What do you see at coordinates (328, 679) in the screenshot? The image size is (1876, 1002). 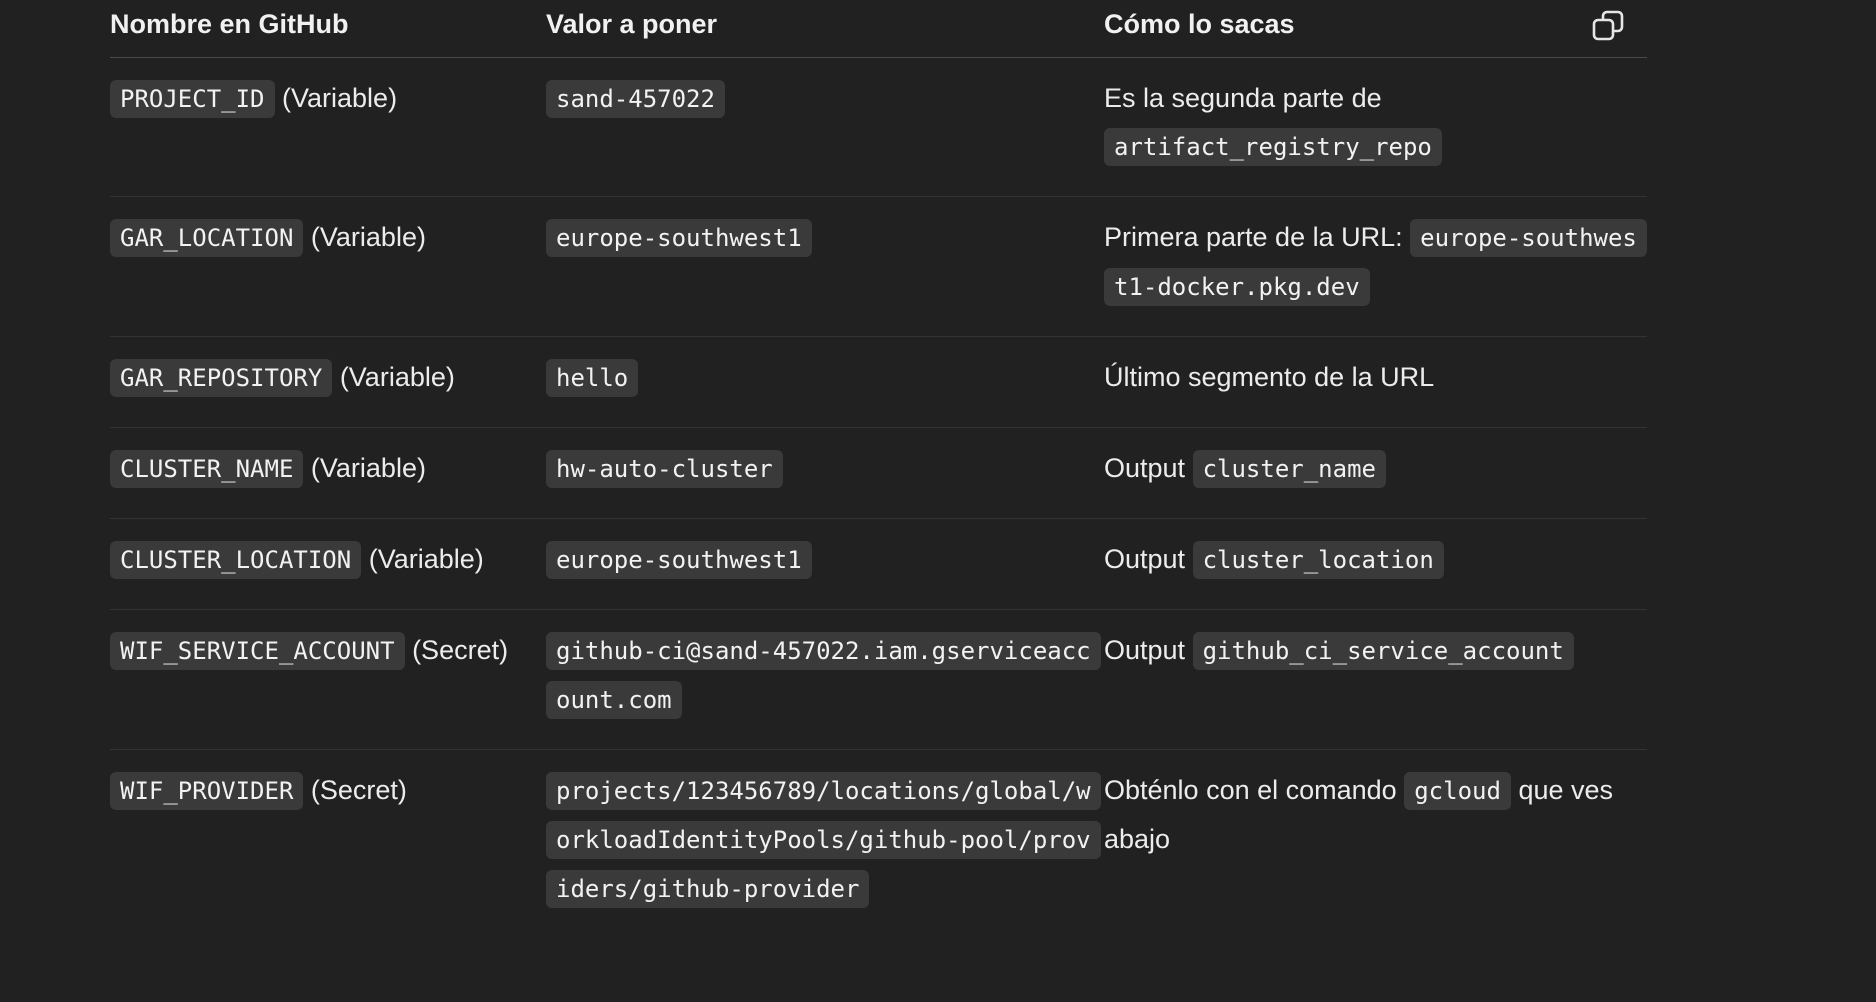 I see `name-cell: WIF_SERVICE_ACCOUNT (Secret)` at bounding box center [328, 679].